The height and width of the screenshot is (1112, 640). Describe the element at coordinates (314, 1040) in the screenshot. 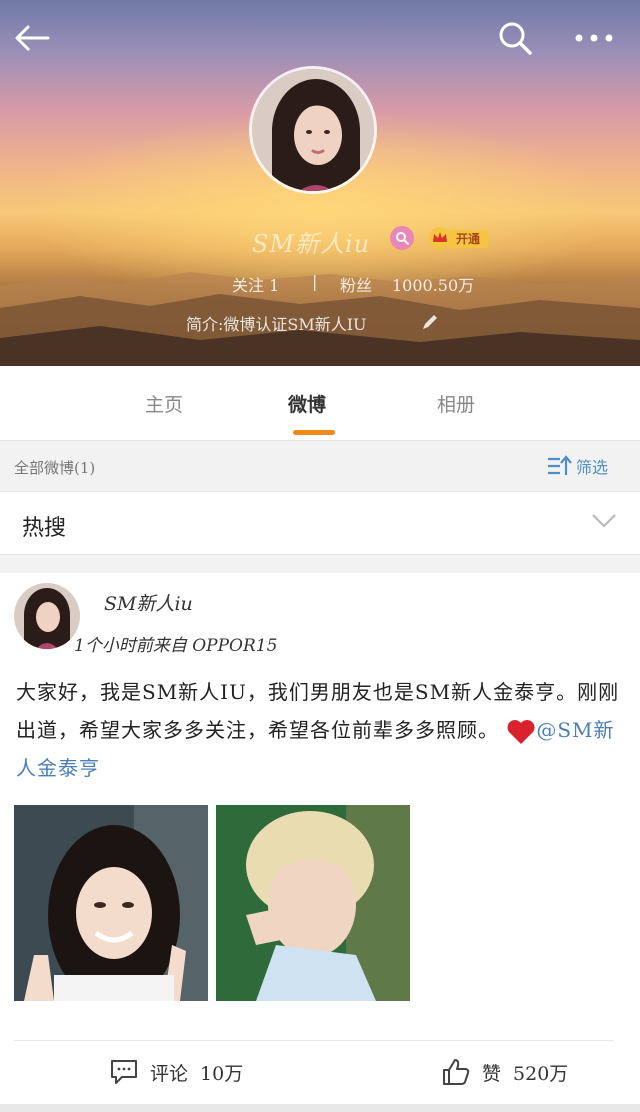

I see `post-divider` at that location.